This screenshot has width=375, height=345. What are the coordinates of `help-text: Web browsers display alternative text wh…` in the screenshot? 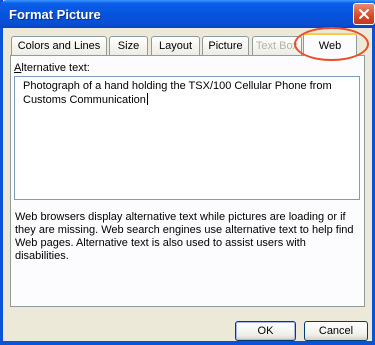 It's located at (184, 236).